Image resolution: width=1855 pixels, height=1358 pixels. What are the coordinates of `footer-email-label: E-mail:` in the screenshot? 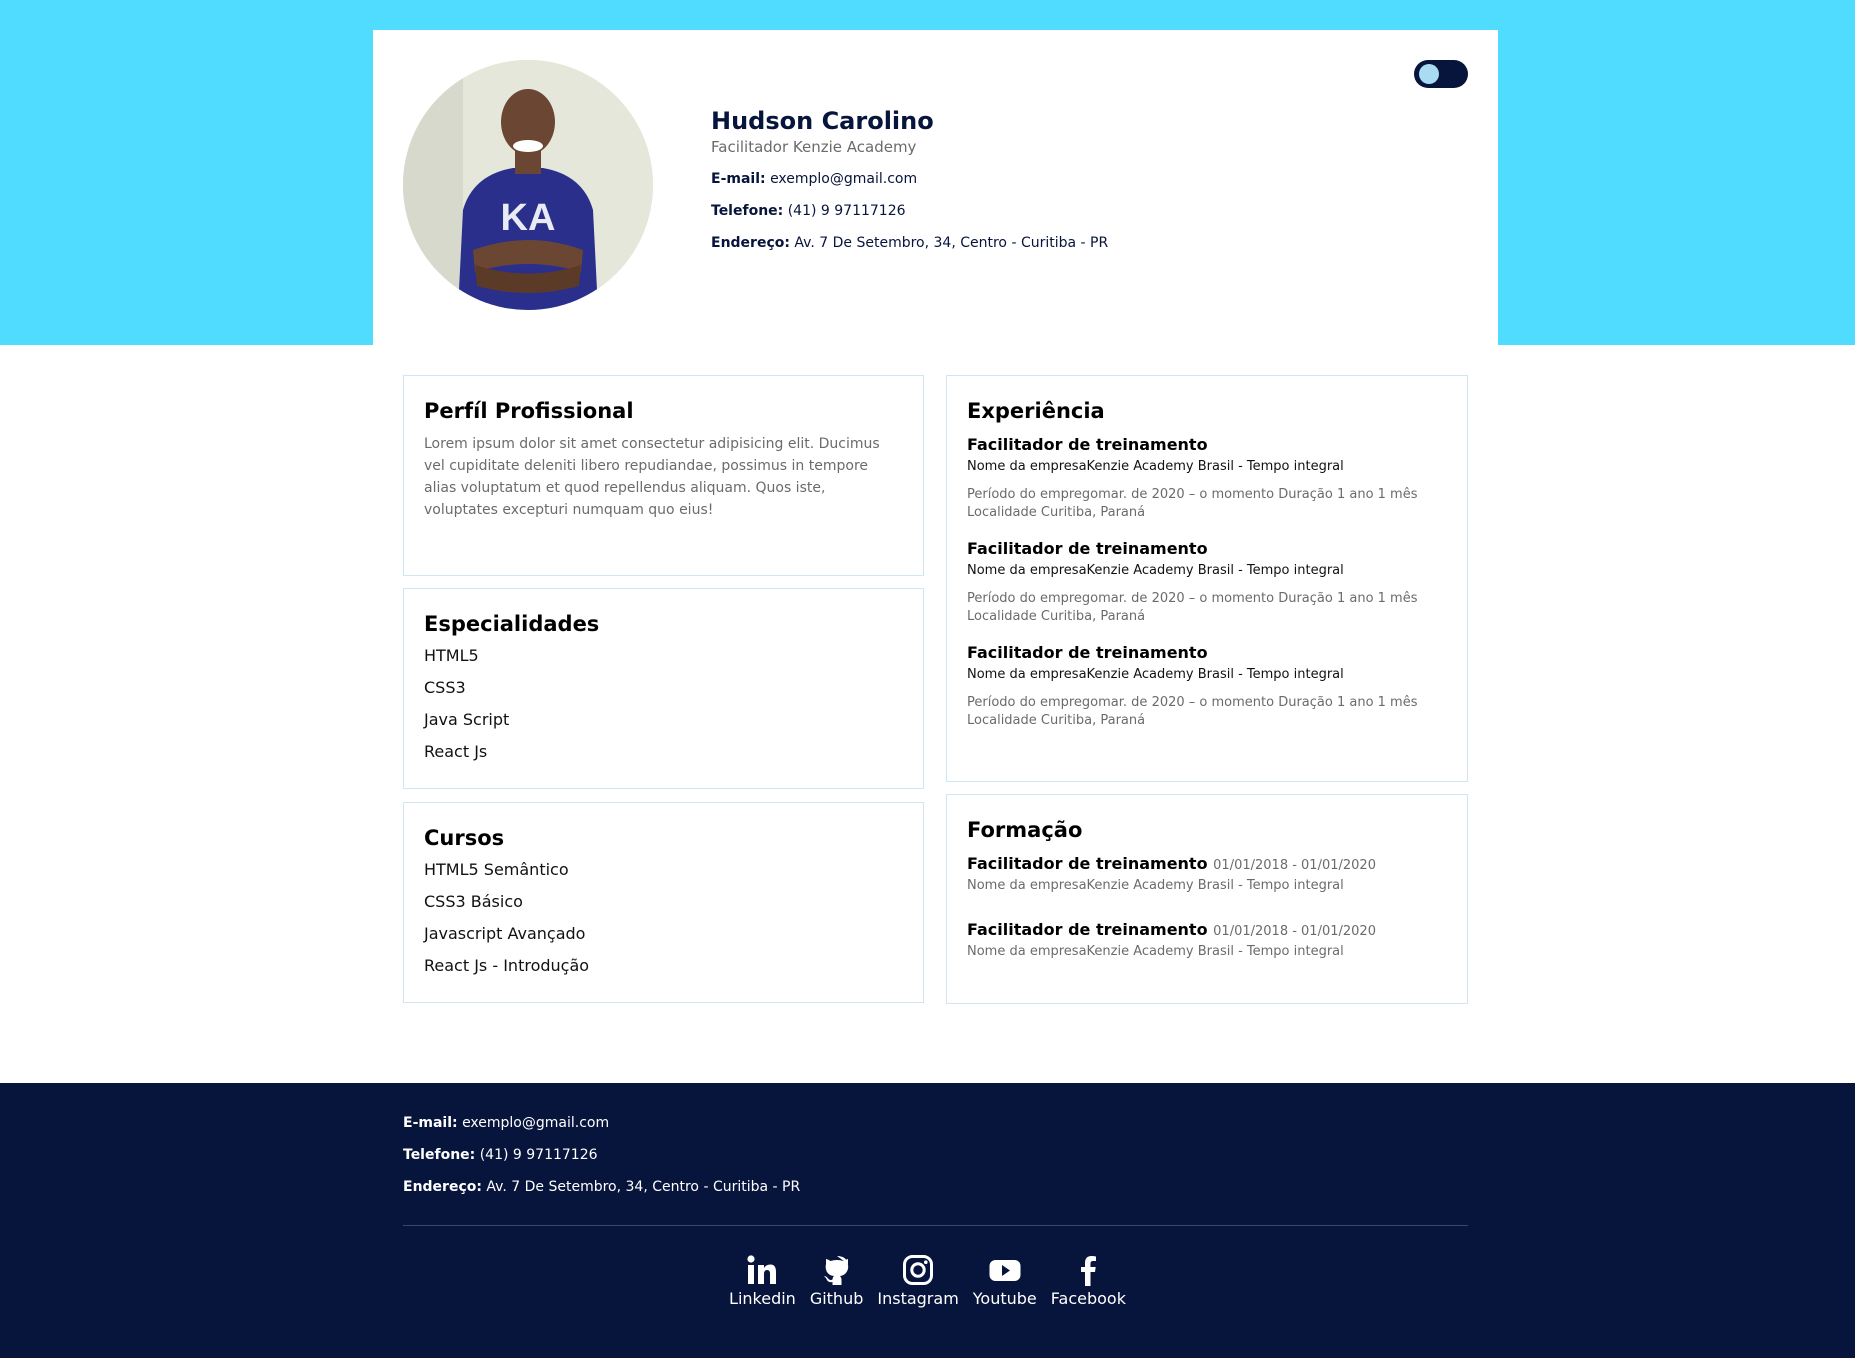 It's located at (430, 1123).